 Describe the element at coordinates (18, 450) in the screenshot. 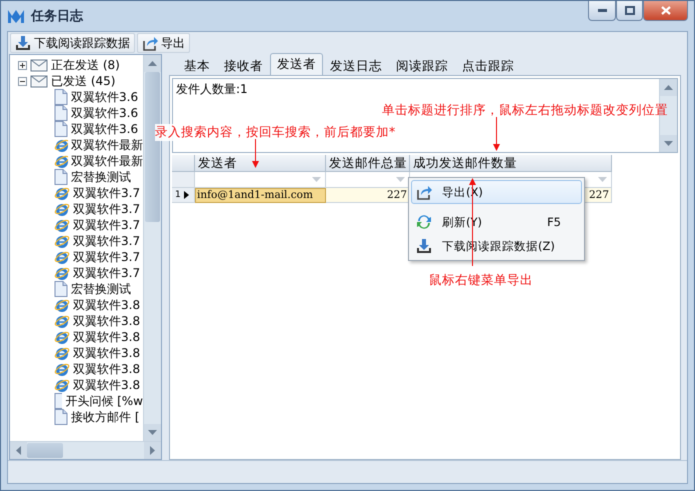

I see `scroll-left-icon` at that location.